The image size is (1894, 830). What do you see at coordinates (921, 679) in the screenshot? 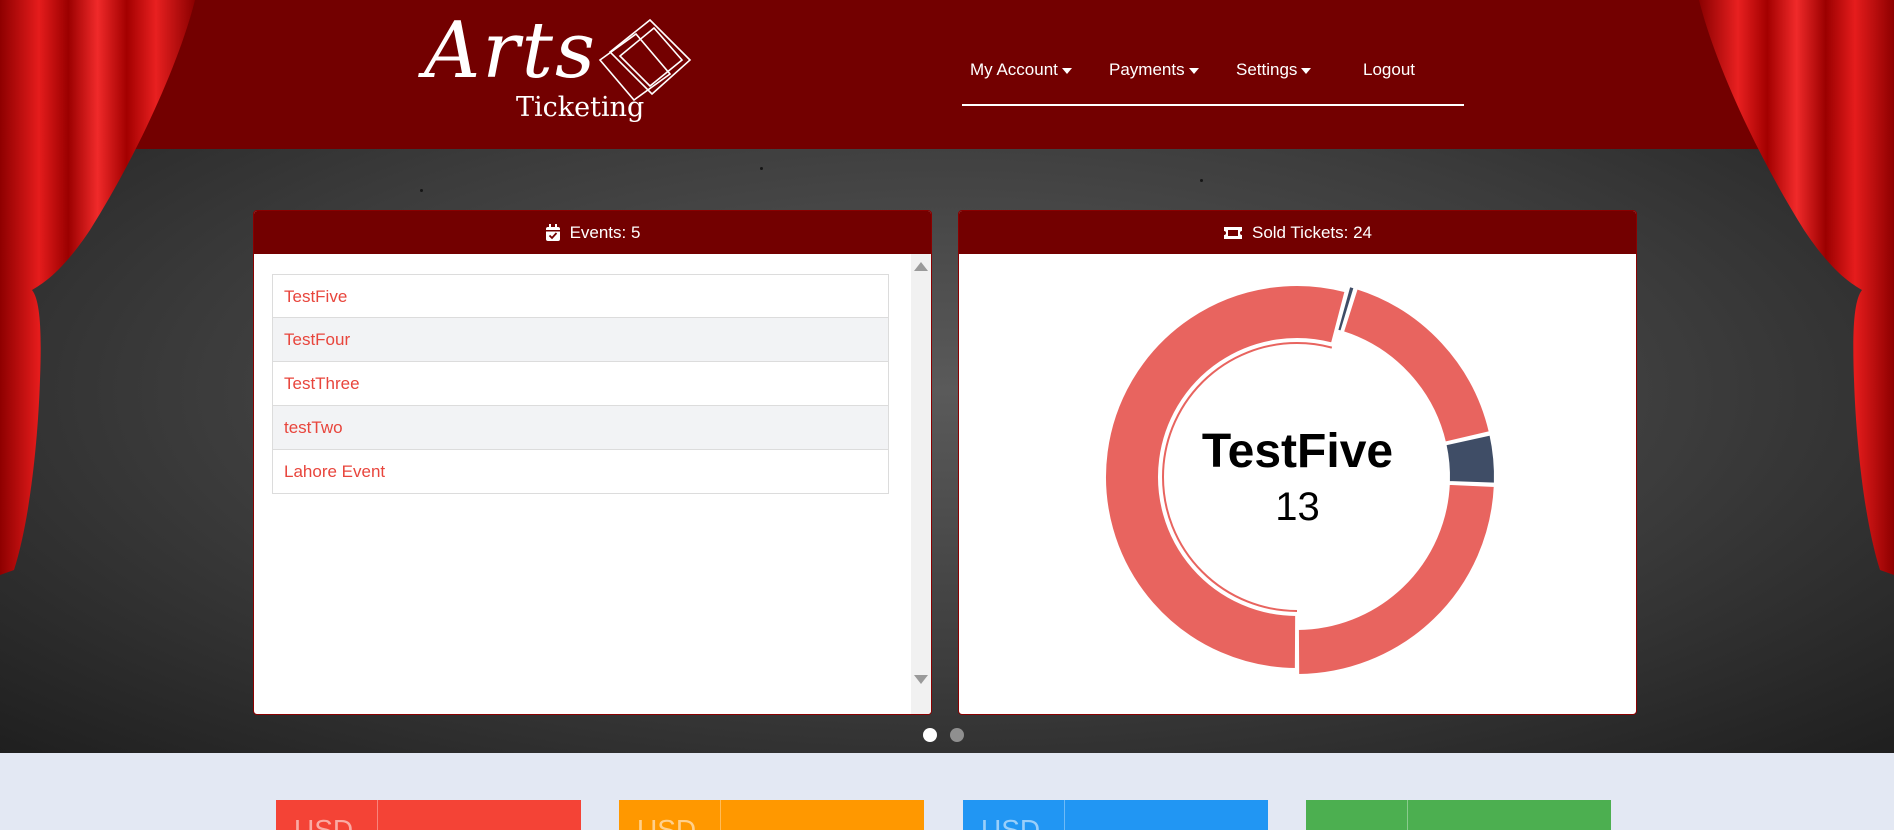
I see `scroll-down-arrow-icon` at bounding box center [921, 679].